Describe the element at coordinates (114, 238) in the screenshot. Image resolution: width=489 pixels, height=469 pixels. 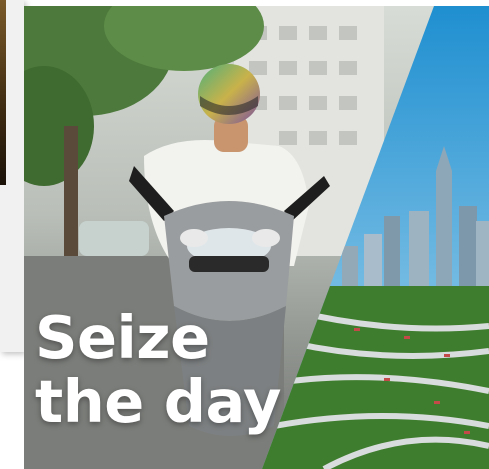
I see `parked-car` at that location.